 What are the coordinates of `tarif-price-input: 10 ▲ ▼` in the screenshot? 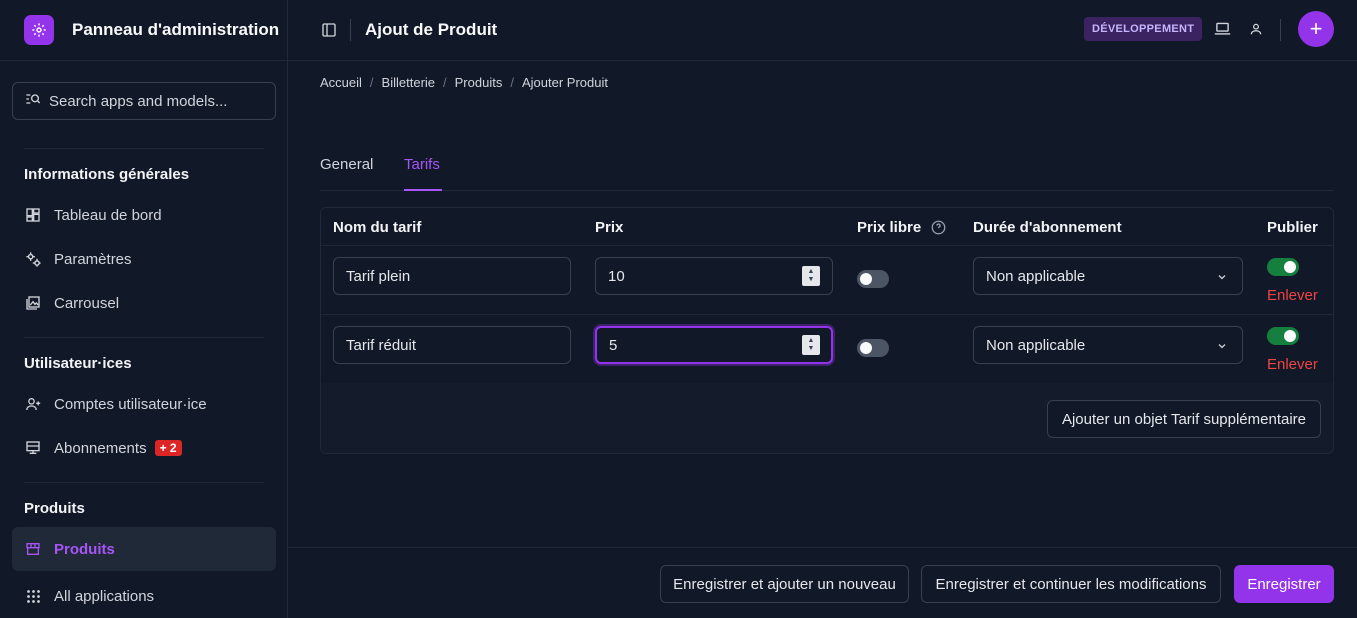 It's located at (714, 276).